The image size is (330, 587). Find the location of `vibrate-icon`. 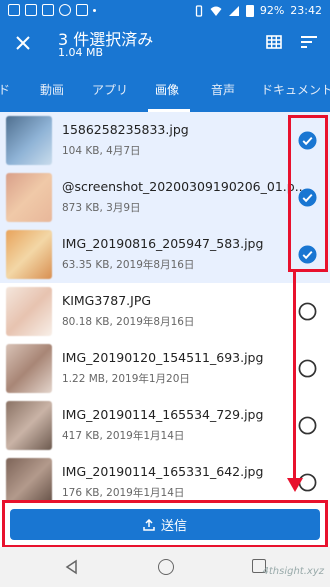

vibrate-icon is located at coordinates (198, 10).